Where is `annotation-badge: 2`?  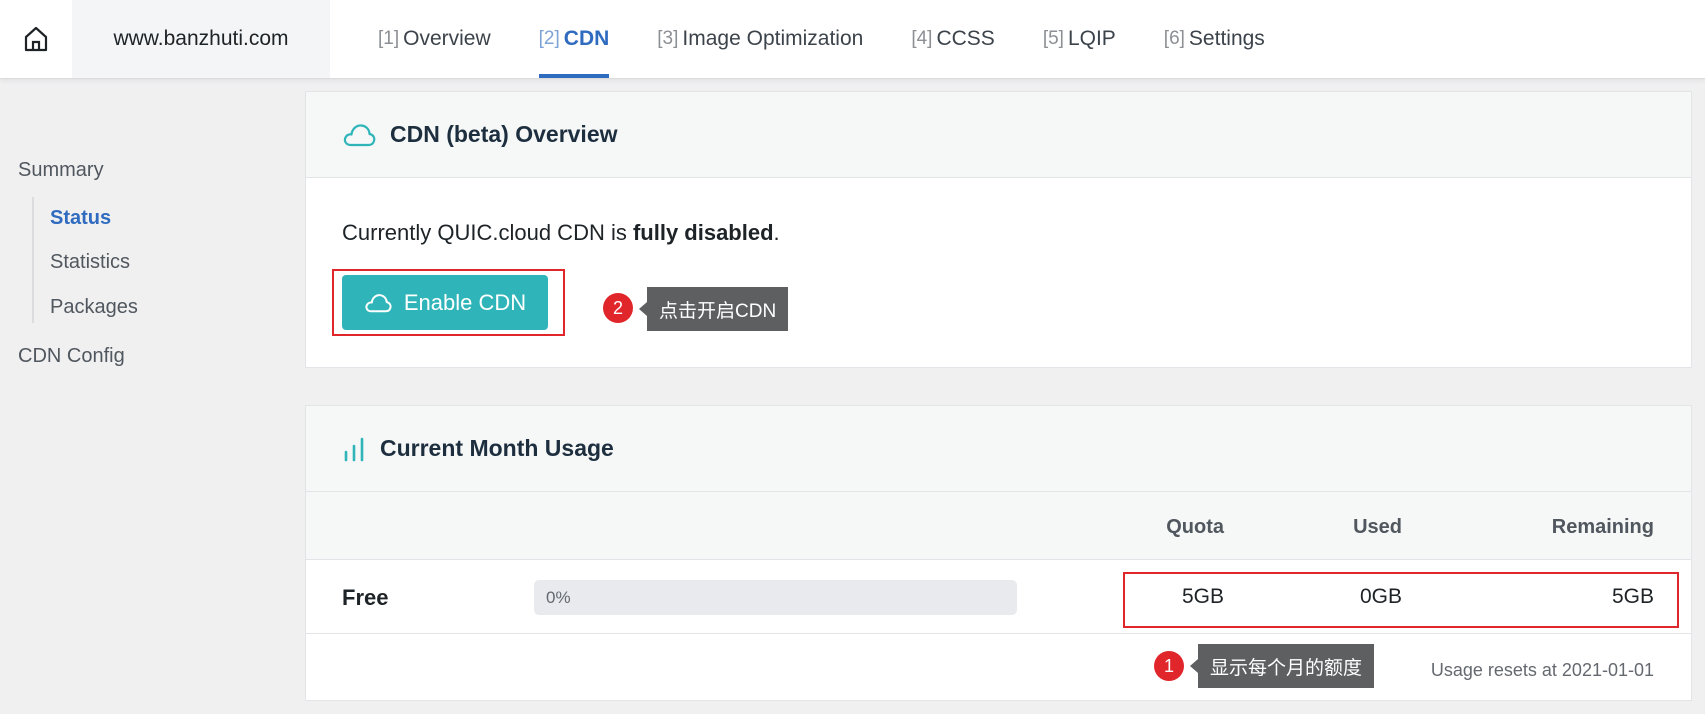
annotation-badge: 2 is located at coordinates (618, 308).